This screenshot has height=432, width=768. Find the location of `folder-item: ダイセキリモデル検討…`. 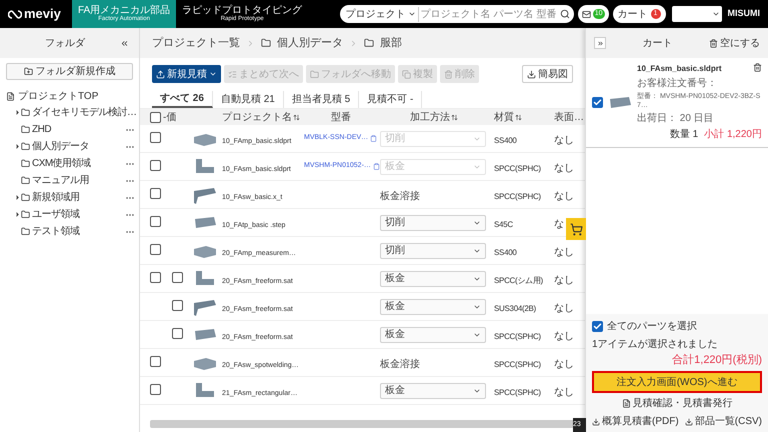

folder-item: ダイセキリモデル検討… is located at coordinates (84, 112).